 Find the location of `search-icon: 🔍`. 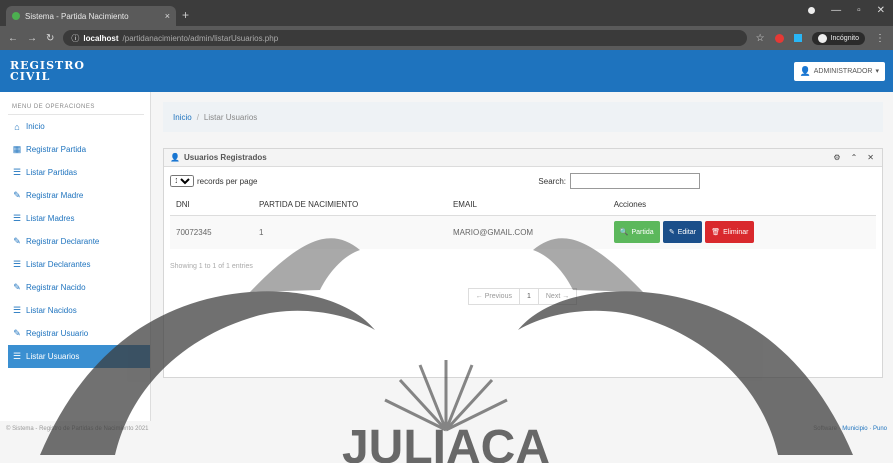

search-icon: 🔍 is located at coordinates (624, 233).